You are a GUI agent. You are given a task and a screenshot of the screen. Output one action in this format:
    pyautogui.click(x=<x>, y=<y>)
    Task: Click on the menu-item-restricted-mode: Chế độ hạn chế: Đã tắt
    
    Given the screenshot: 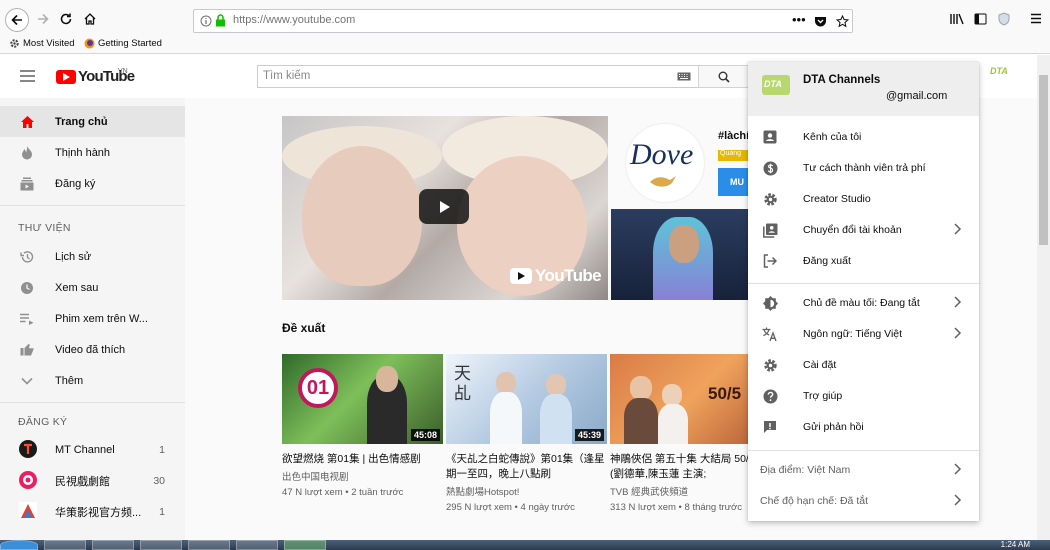 What is the action you would take?
    pyautogui.click(x=863, y=501)
    